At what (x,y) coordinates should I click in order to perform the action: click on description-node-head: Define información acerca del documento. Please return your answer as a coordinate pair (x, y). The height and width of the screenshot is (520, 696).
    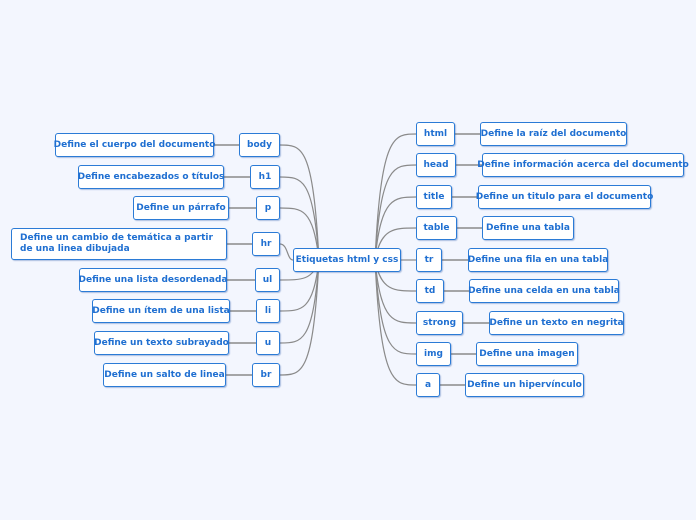
    Looking at the image, I should click on (583, 165).